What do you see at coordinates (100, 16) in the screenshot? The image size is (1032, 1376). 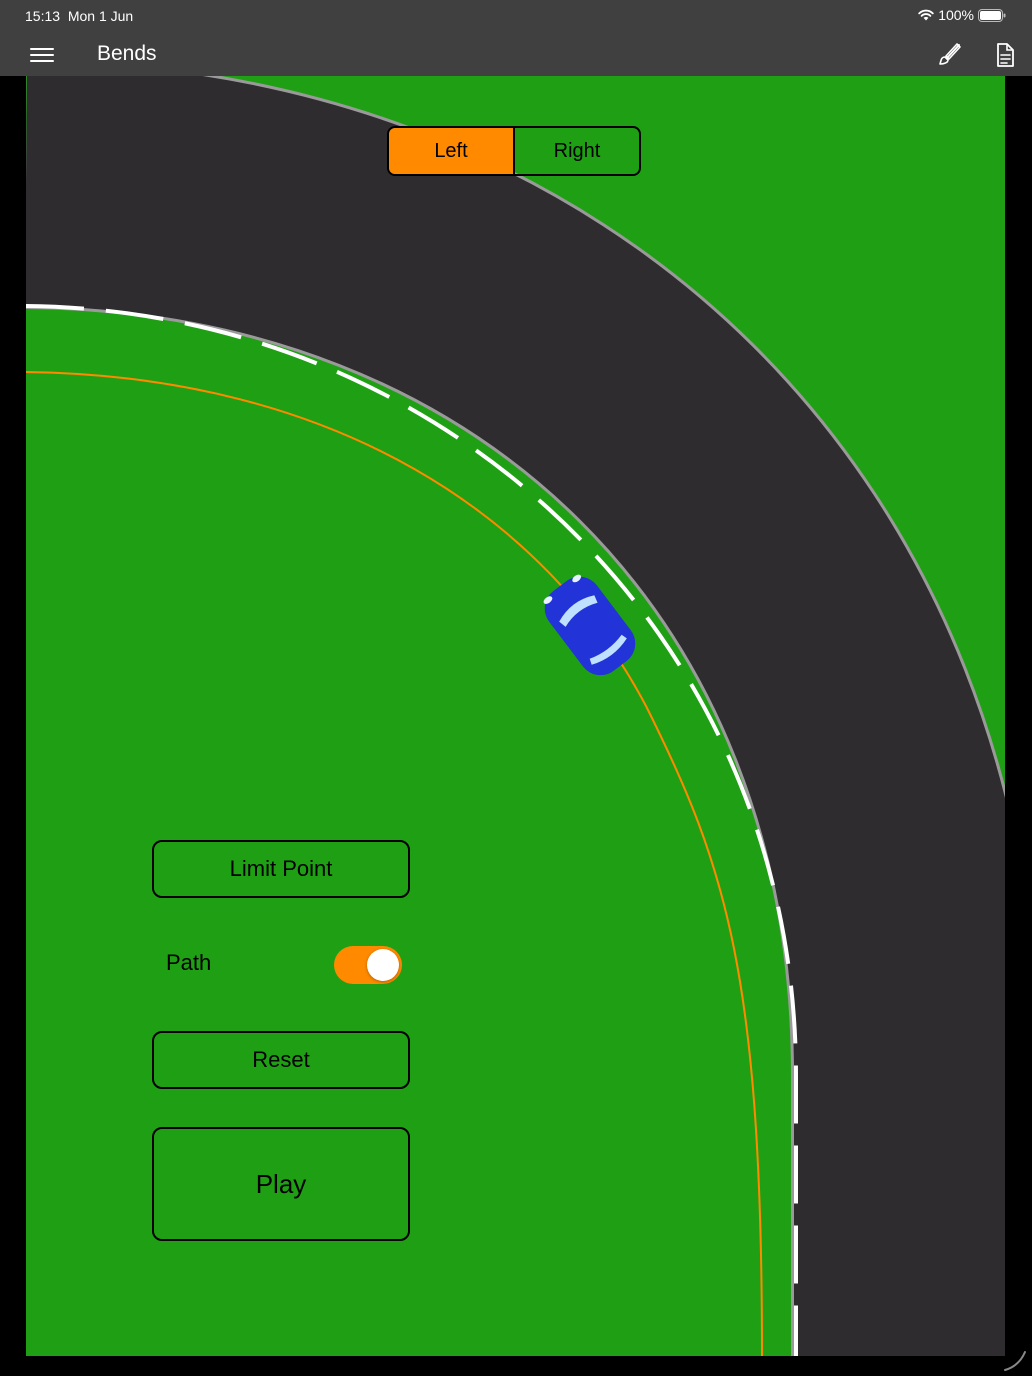 I see `date-text: Mon 1 Jun` at bounding box center [100, 16].